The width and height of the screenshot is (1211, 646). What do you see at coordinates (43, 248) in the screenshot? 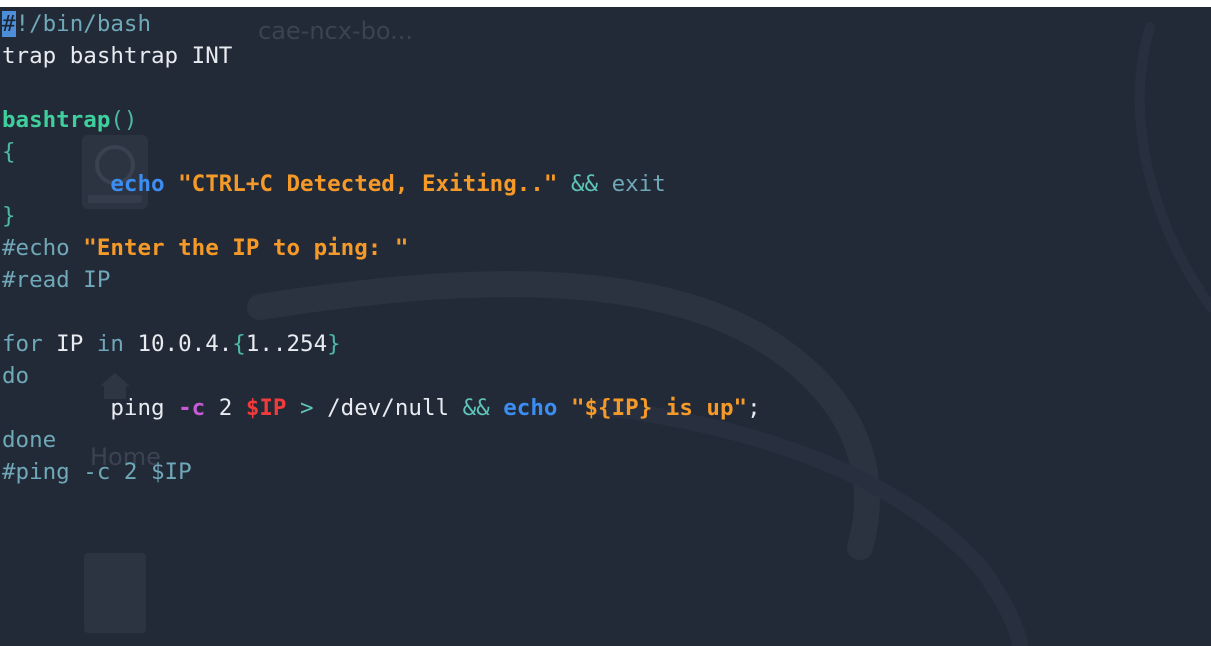
I see `code-token: #echo` at bounding box center [43, 248].